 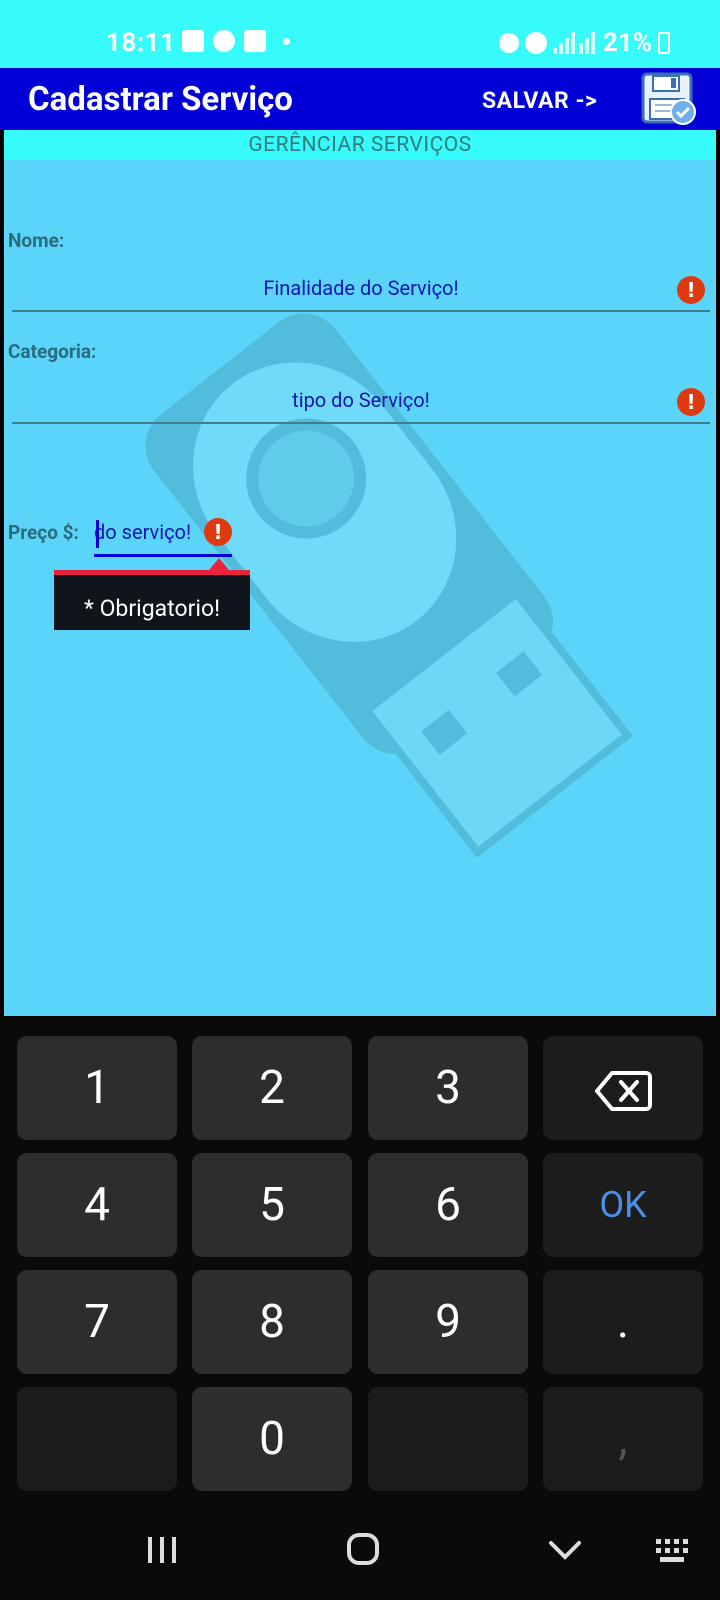 I want to click on message-icon, so click(x=255, y=41).